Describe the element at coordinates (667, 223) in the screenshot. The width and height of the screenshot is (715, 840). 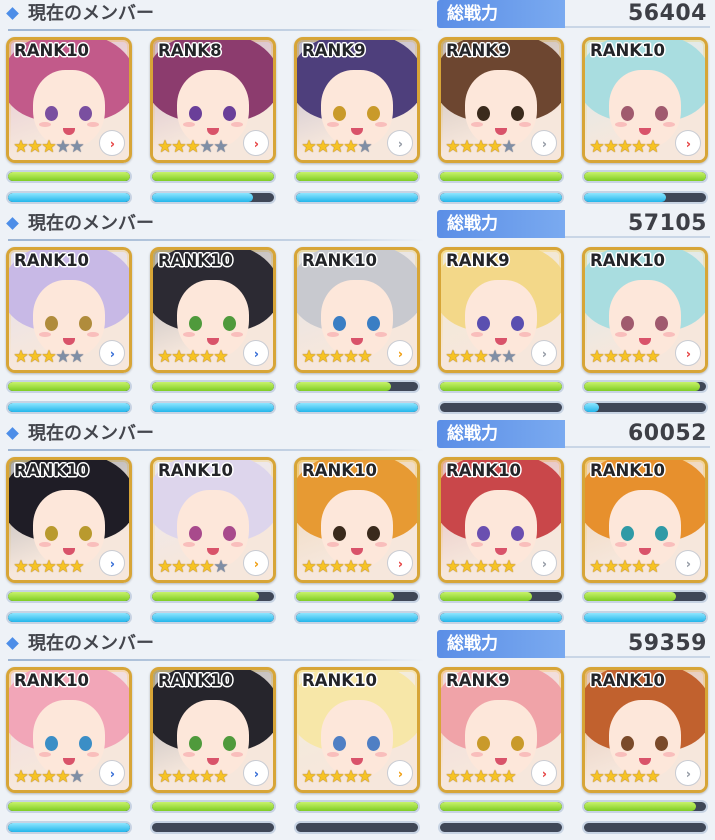
I see `total-power-value: 57105` at that location.